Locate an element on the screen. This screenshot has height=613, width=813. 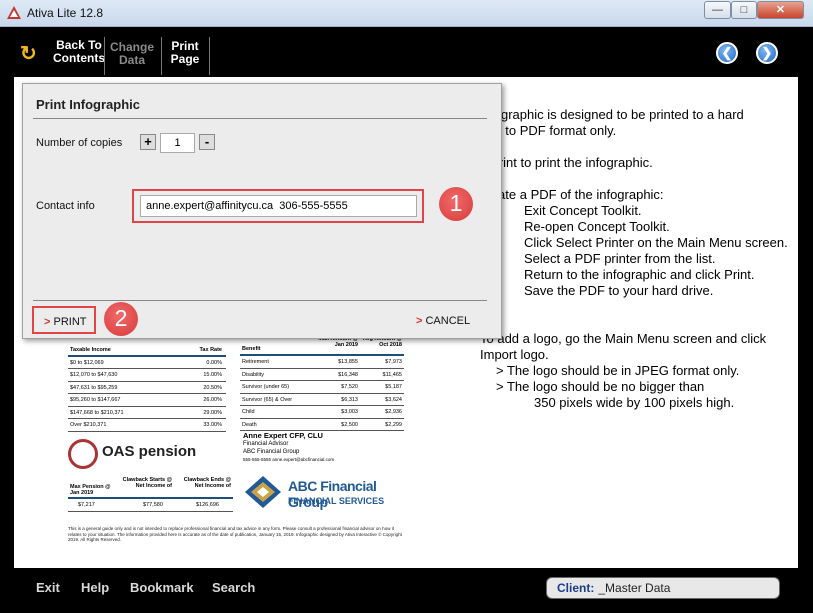
oas-start-cell: $77,580 is located at coordinates (153, 505).